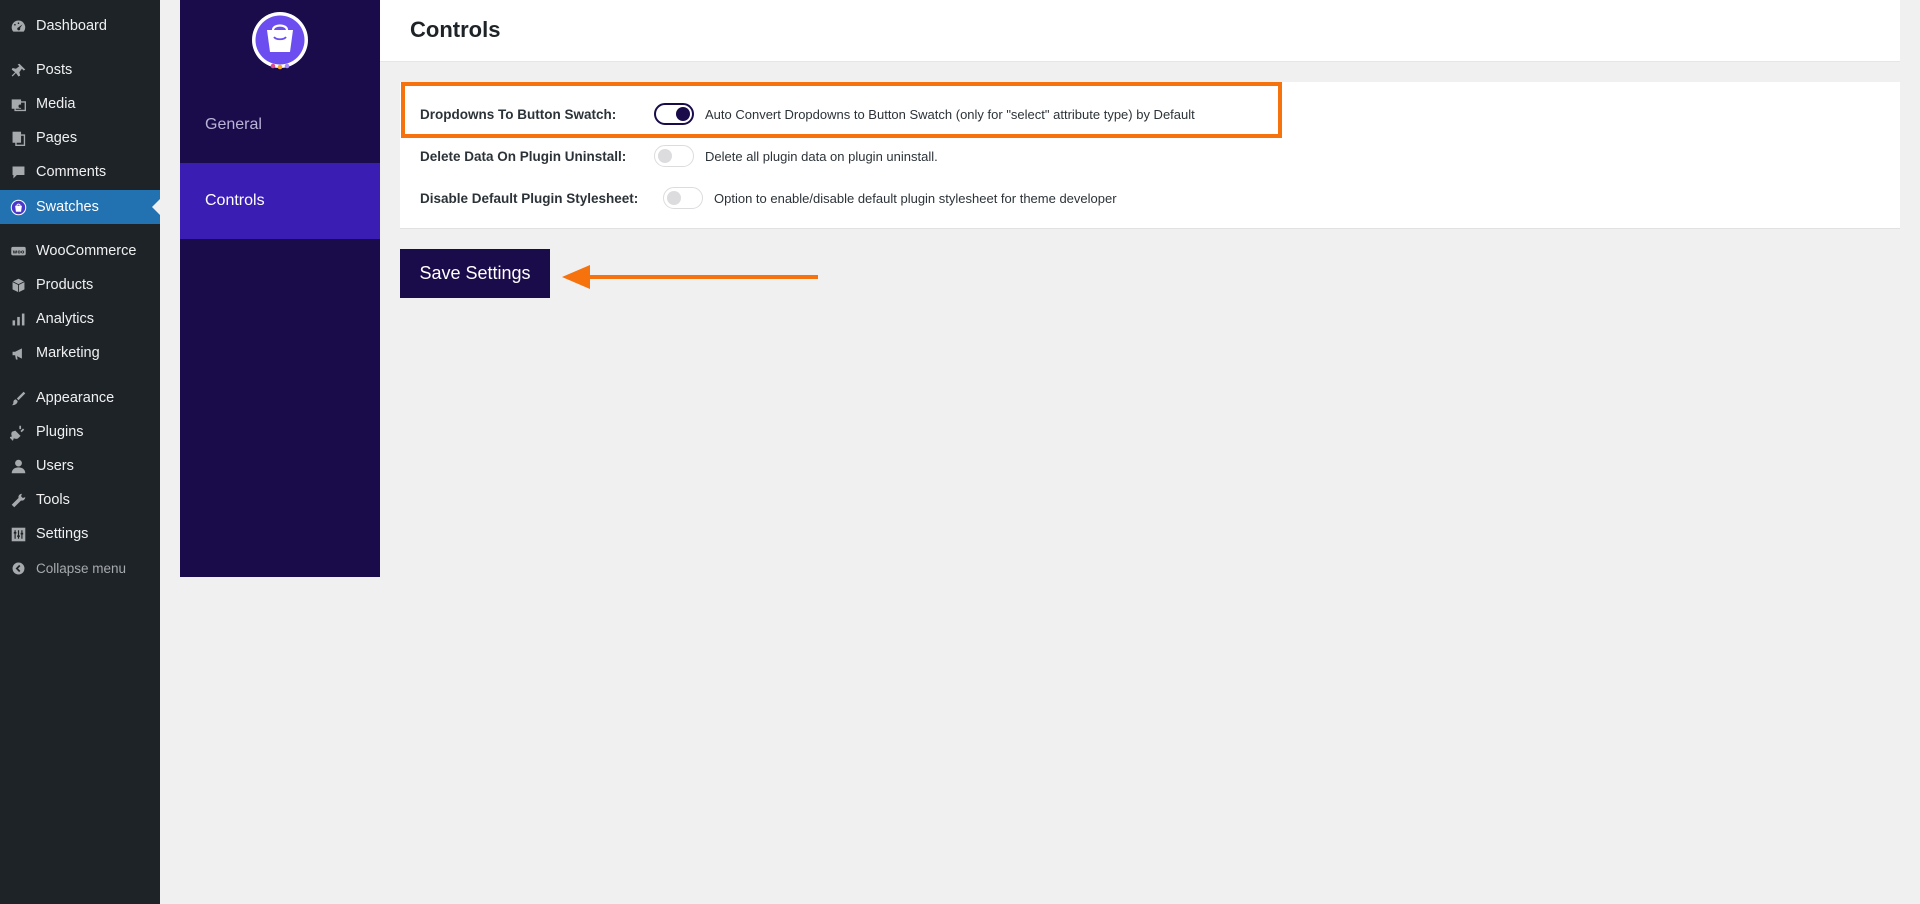 The height and width of the screenshot is (904, 1920). What do you see at coordinates (18, 138) in the screenshot?
I see `pages-icon` at bounding box center [18, 138].